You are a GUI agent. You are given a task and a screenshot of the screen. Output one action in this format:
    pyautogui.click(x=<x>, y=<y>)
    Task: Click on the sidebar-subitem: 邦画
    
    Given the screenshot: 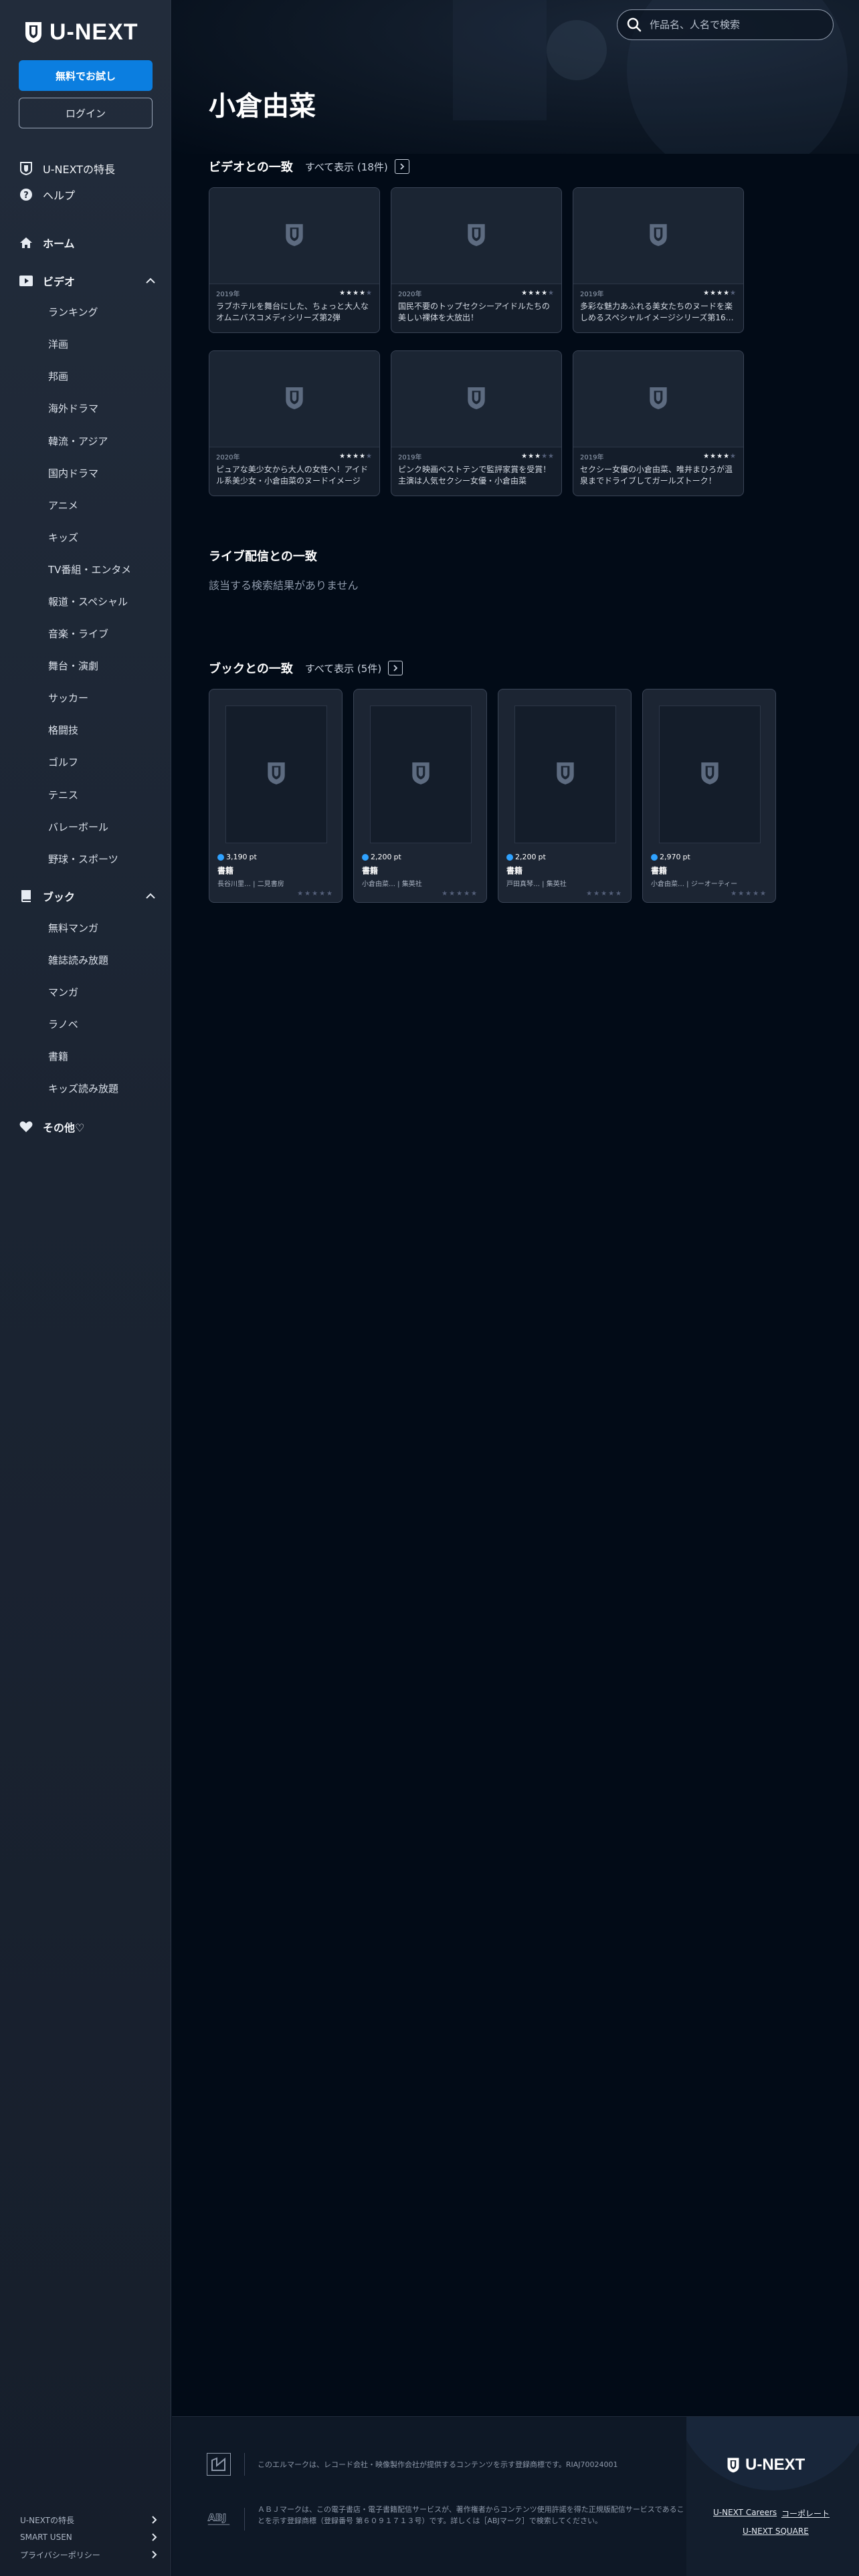 What is the action you would take?
    pyautogui.click(x=58, y=375)
    